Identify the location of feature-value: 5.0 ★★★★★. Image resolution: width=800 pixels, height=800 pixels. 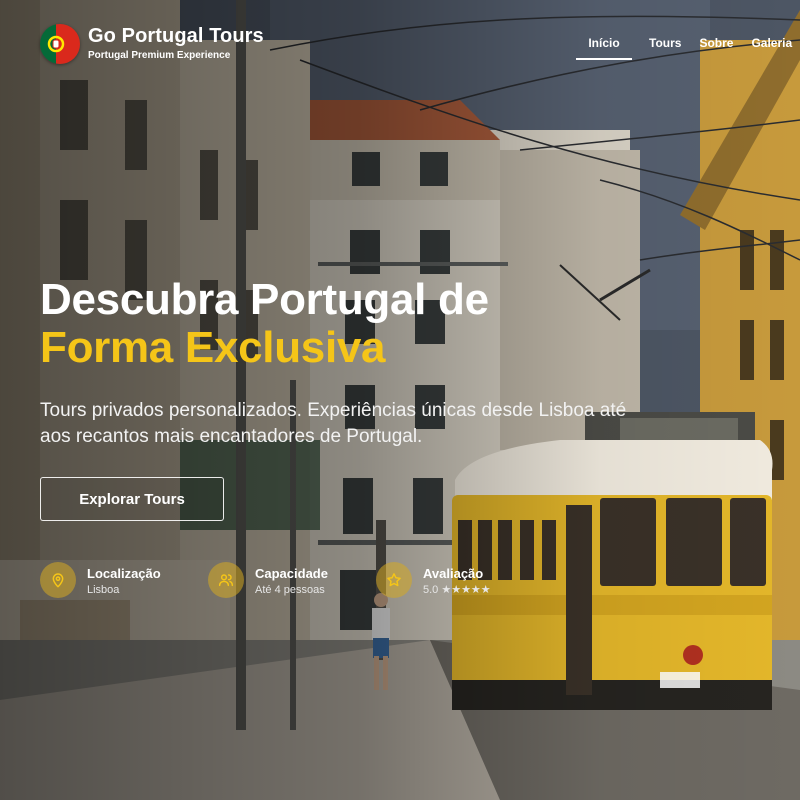
(457, 590).